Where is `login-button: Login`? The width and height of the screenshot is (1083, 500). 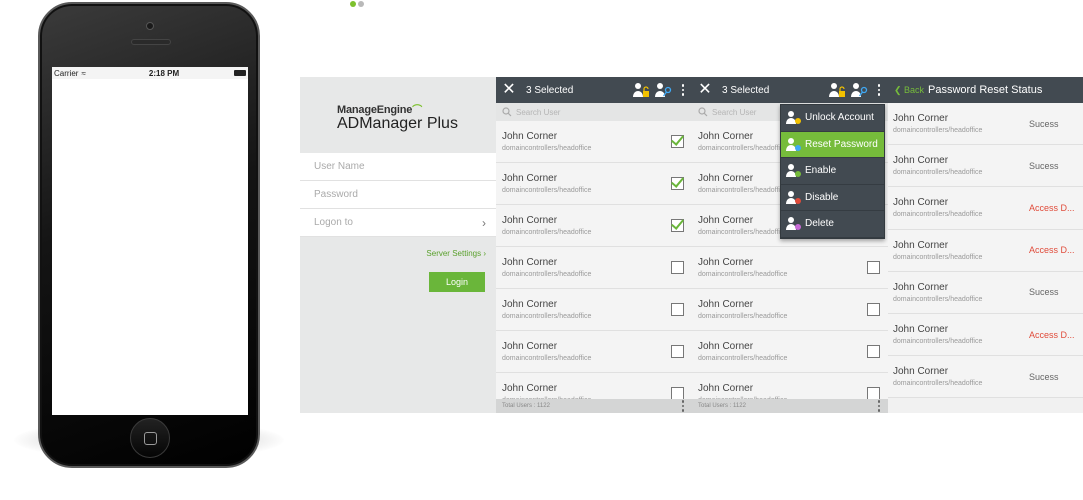
login-button: Login is located at coordinates (457, 282).